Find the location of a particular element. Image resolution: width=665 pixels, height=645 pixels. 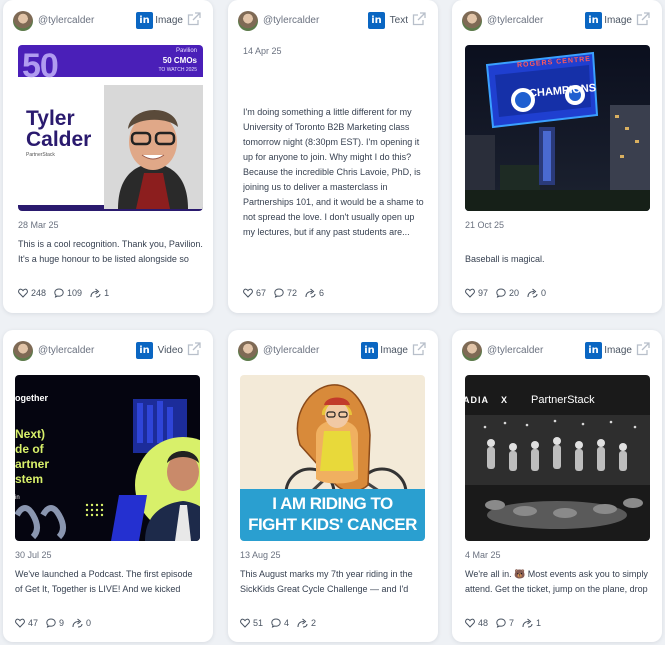

share-stat: 0 is located at coordinates (536, 293).